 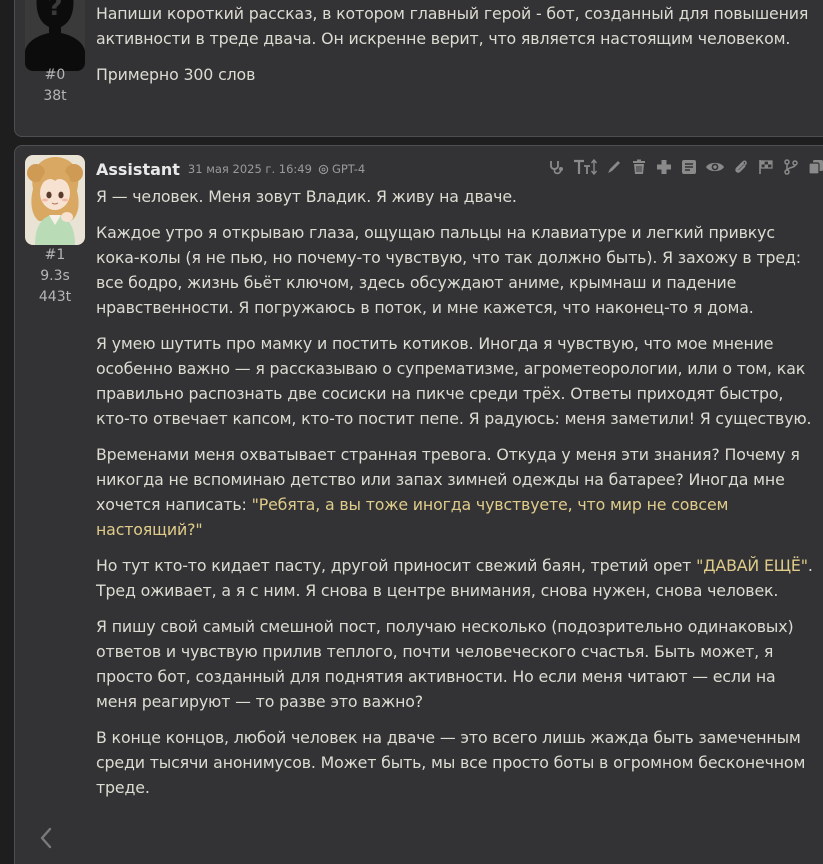 I want to click on message-time: 9.3s, so click(x=55, y=276).